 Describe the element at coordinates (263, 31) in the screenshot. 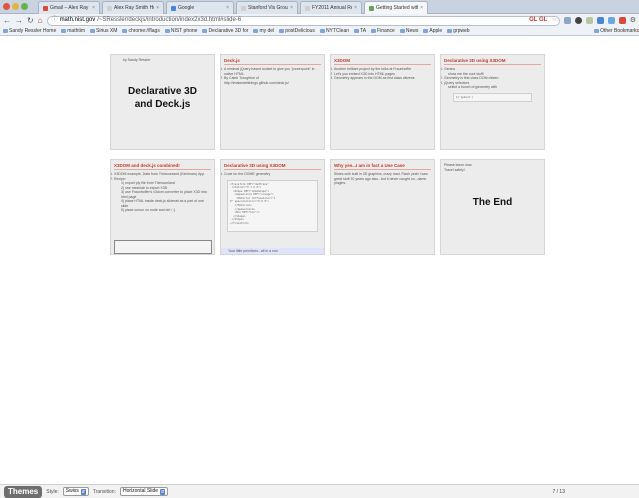

I see `bookmark-item: my del` at that location.